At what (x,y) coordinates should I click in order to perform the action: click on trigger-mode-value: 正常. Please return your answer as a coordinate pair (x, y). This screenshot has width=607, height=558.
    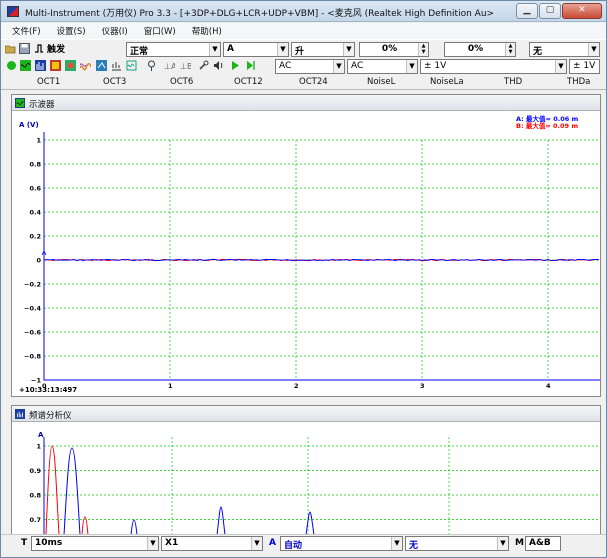
    Looking at the image, I should click on (139, 52).